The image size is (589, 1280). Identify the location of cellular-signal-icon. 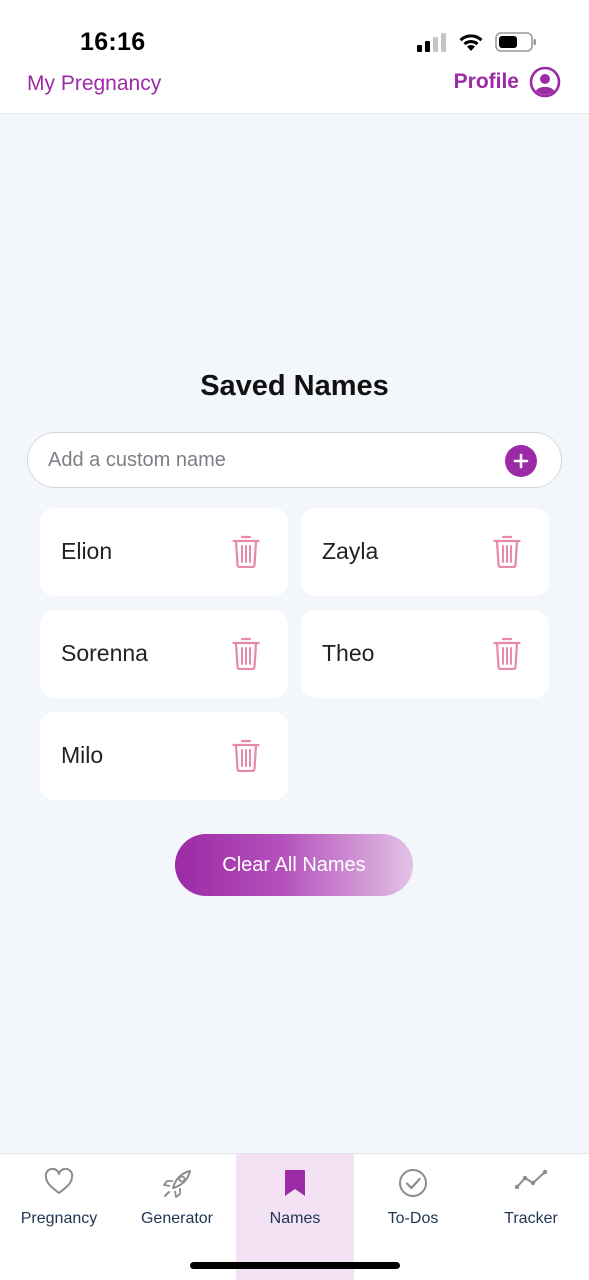
(431, 42).